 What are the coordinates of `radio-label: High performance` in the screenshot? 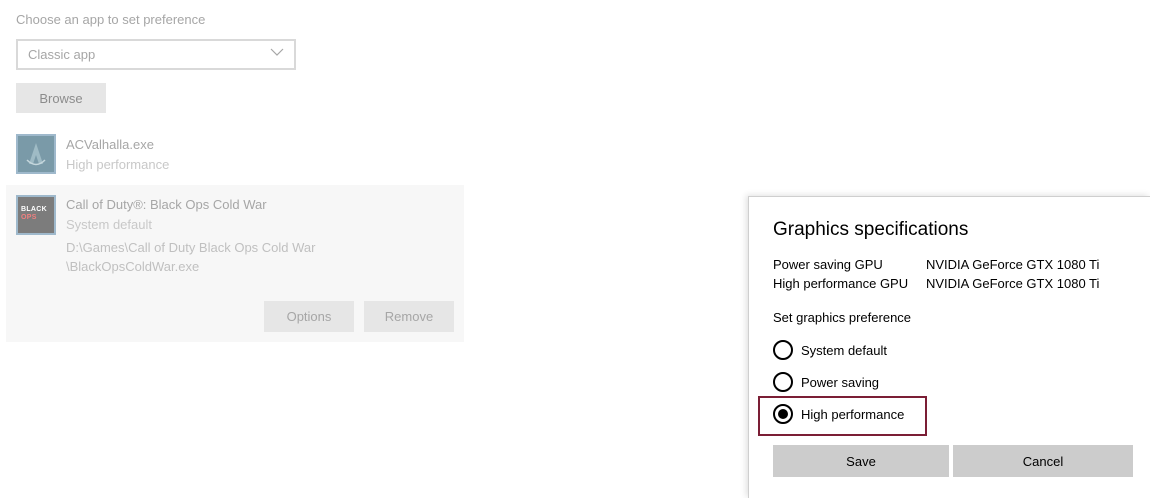 It's located at (853, 414).